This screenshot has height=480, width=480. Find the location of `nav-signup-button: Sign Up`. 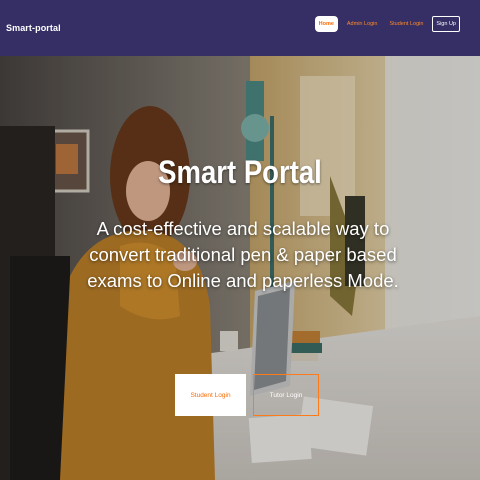

nav-signup-button: Sign Up is located at coordinates (446, 24).